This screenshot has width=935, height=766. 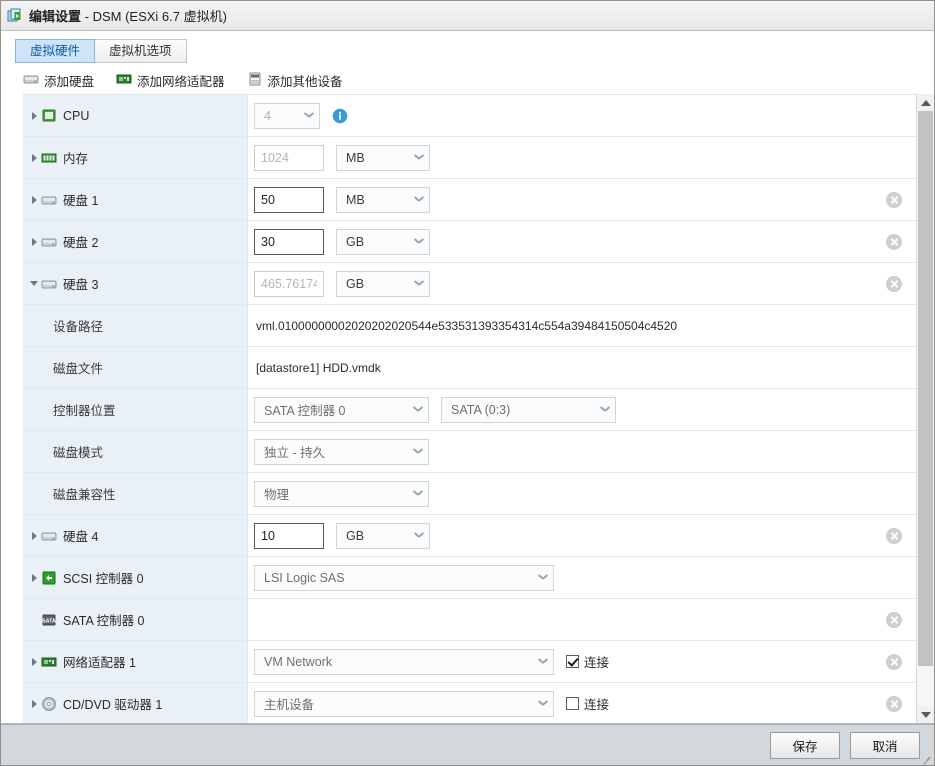 I want to click on scrollbar-track, so click(x=925, y=408).